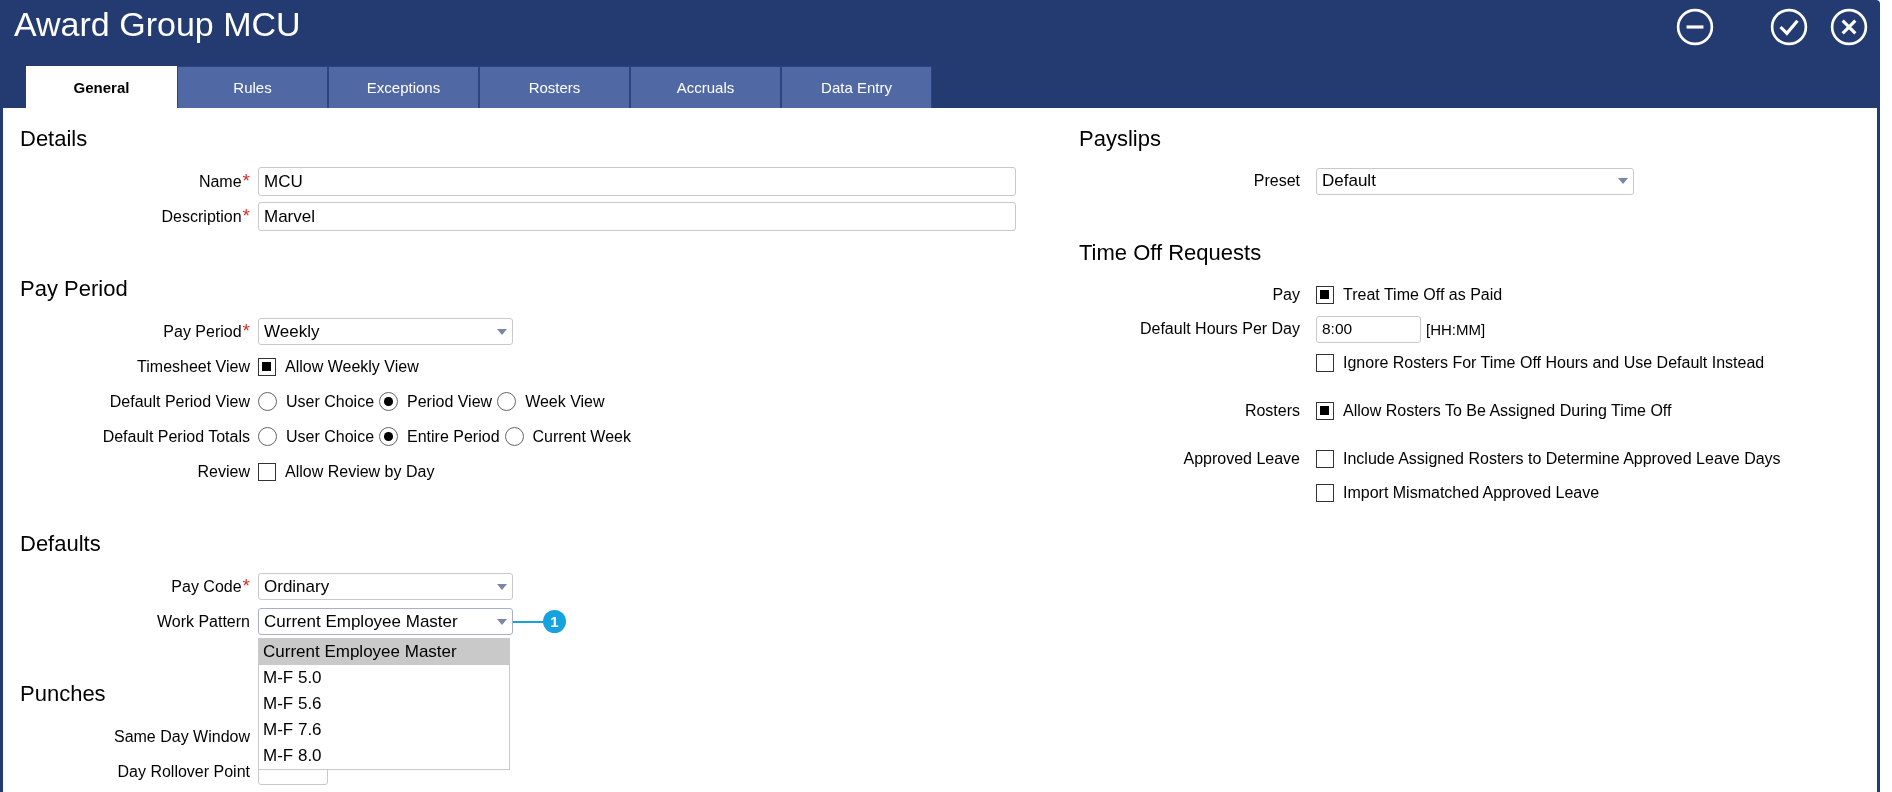 This screenshot has height=792, width=1892. I want to click on select-field: Current Employee Master, so click(385, 621).